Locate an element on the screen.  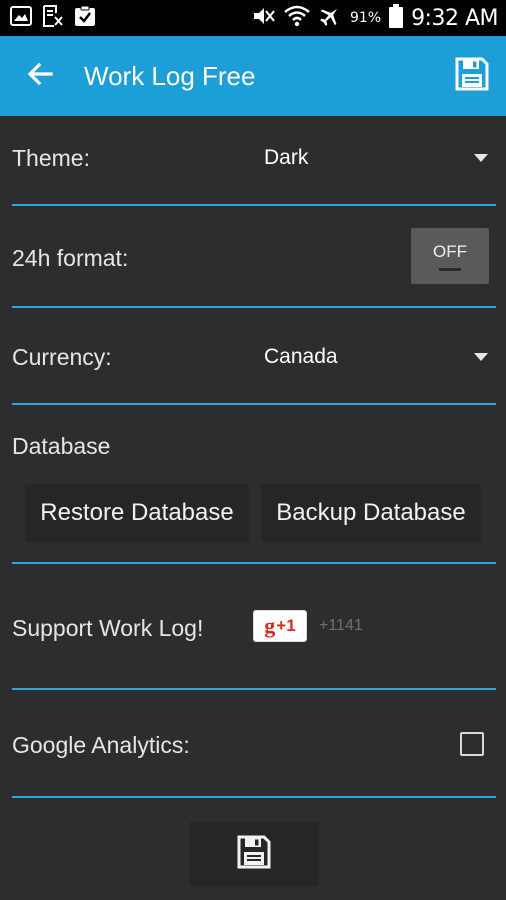
battery-percent: 91% is located at coordinates (365, 18).